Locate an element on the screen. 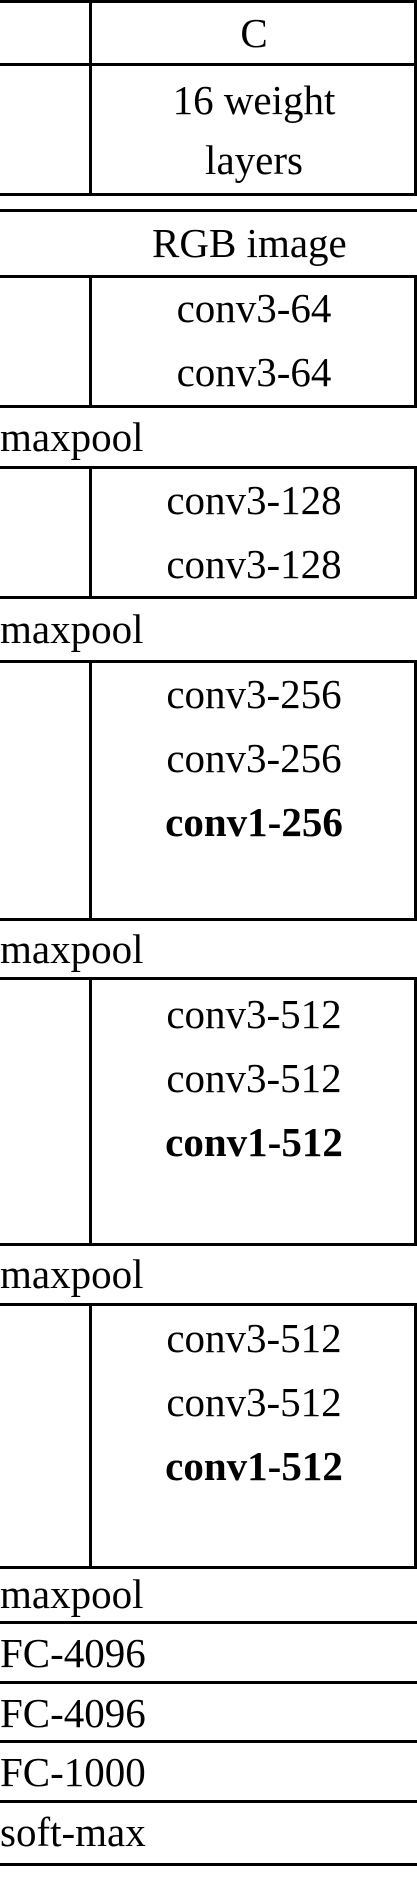  depth-label: 16 weight layers is located at coordinates (254, 130).